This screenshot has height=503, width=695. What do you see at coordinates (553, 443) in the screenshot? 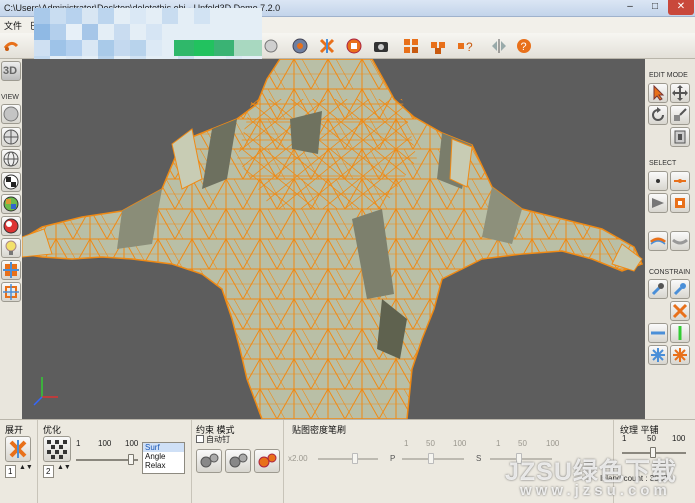
I see `density-s-tick-100: 100` at bounding box center [553, 443].